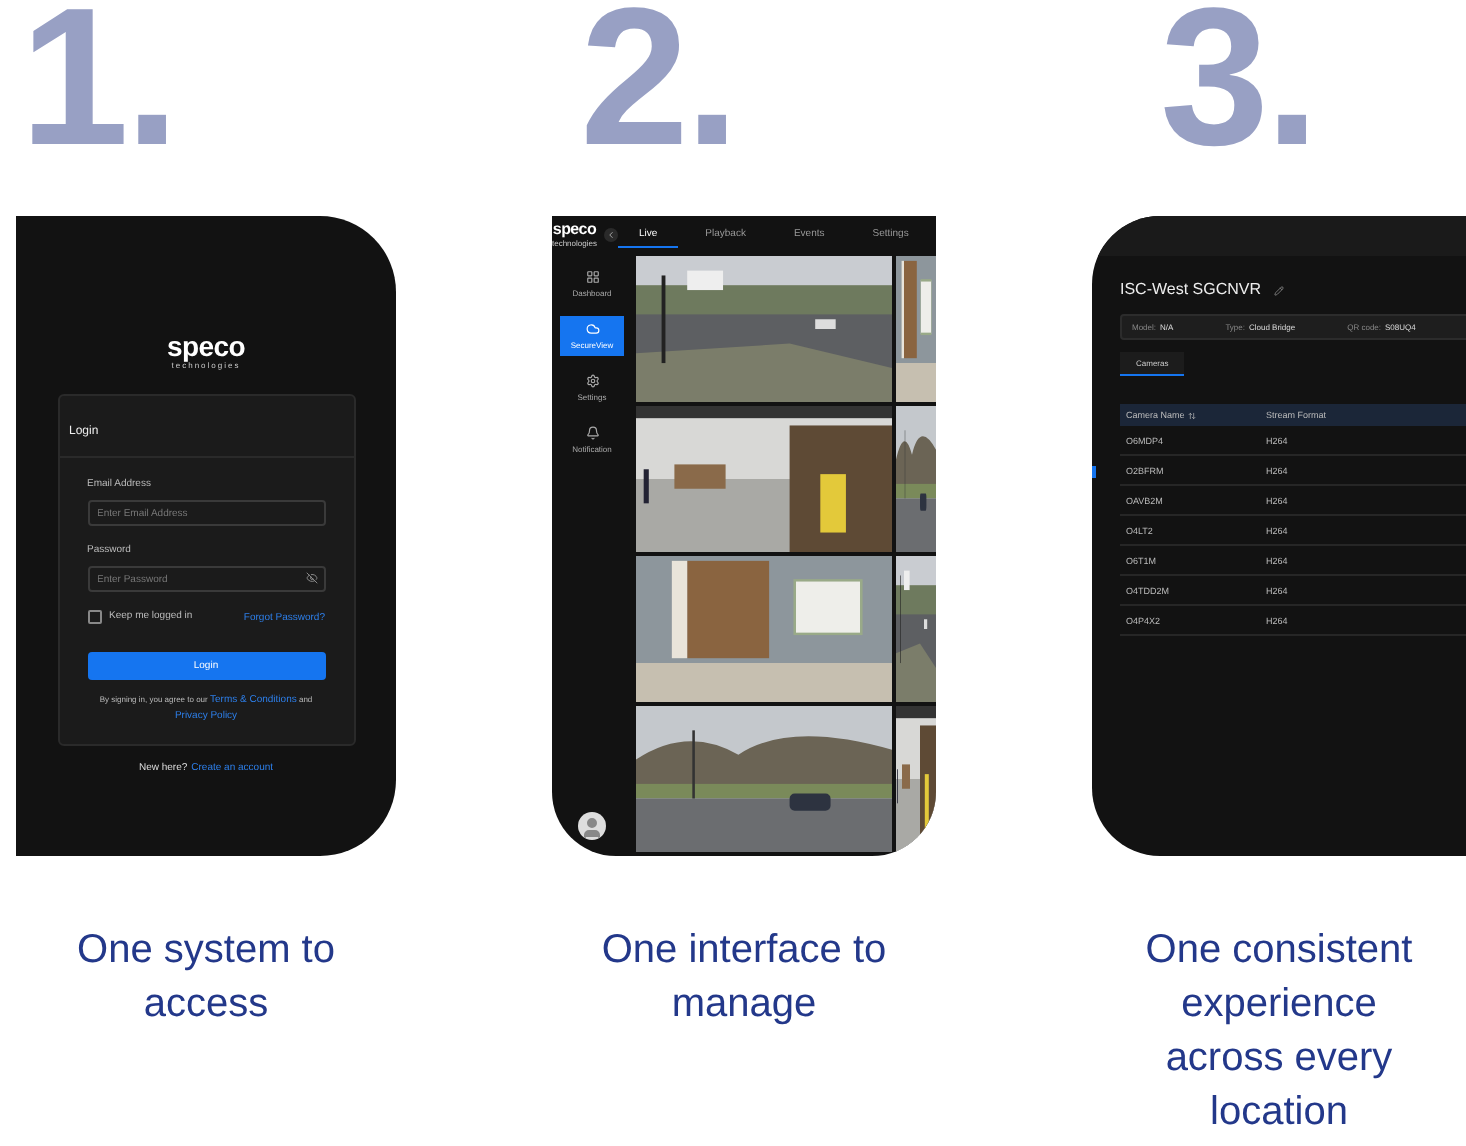 This screenshot has width=1466, height=1146. I want to click on edit-icon, so click(1278, 290).